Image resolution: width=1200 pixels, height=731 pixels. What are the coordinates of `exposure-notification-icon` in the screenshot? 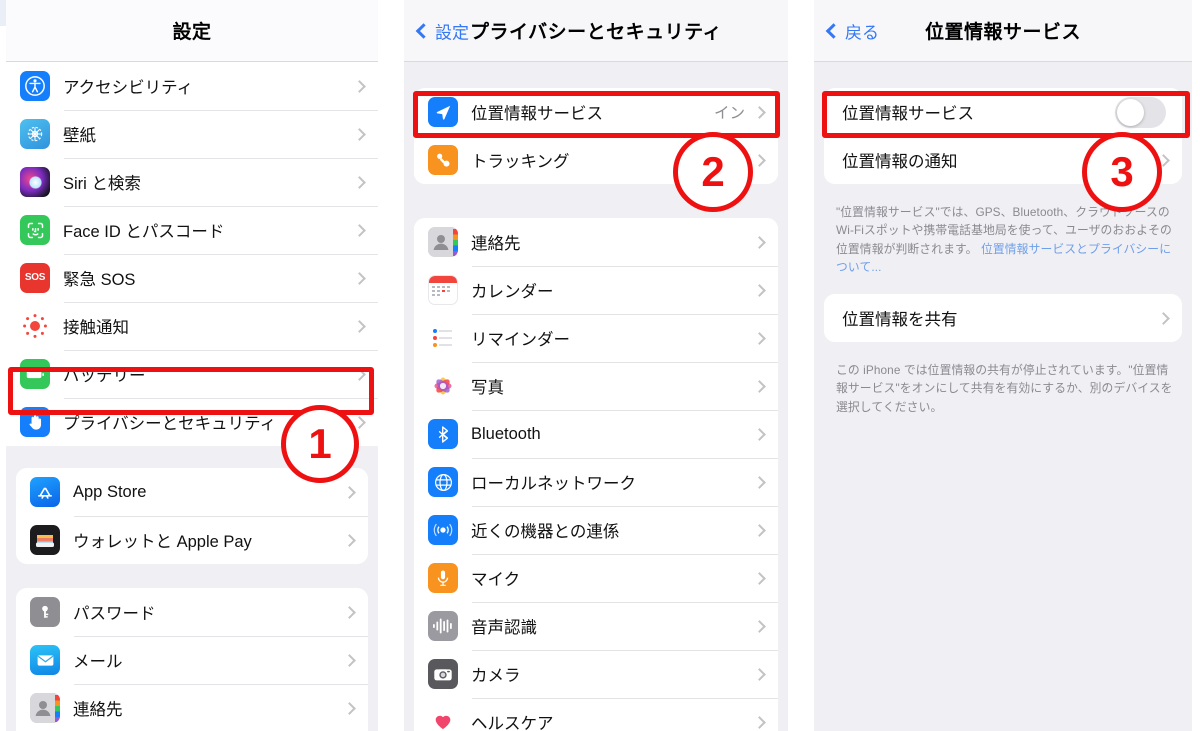 It's located at (35, 326).